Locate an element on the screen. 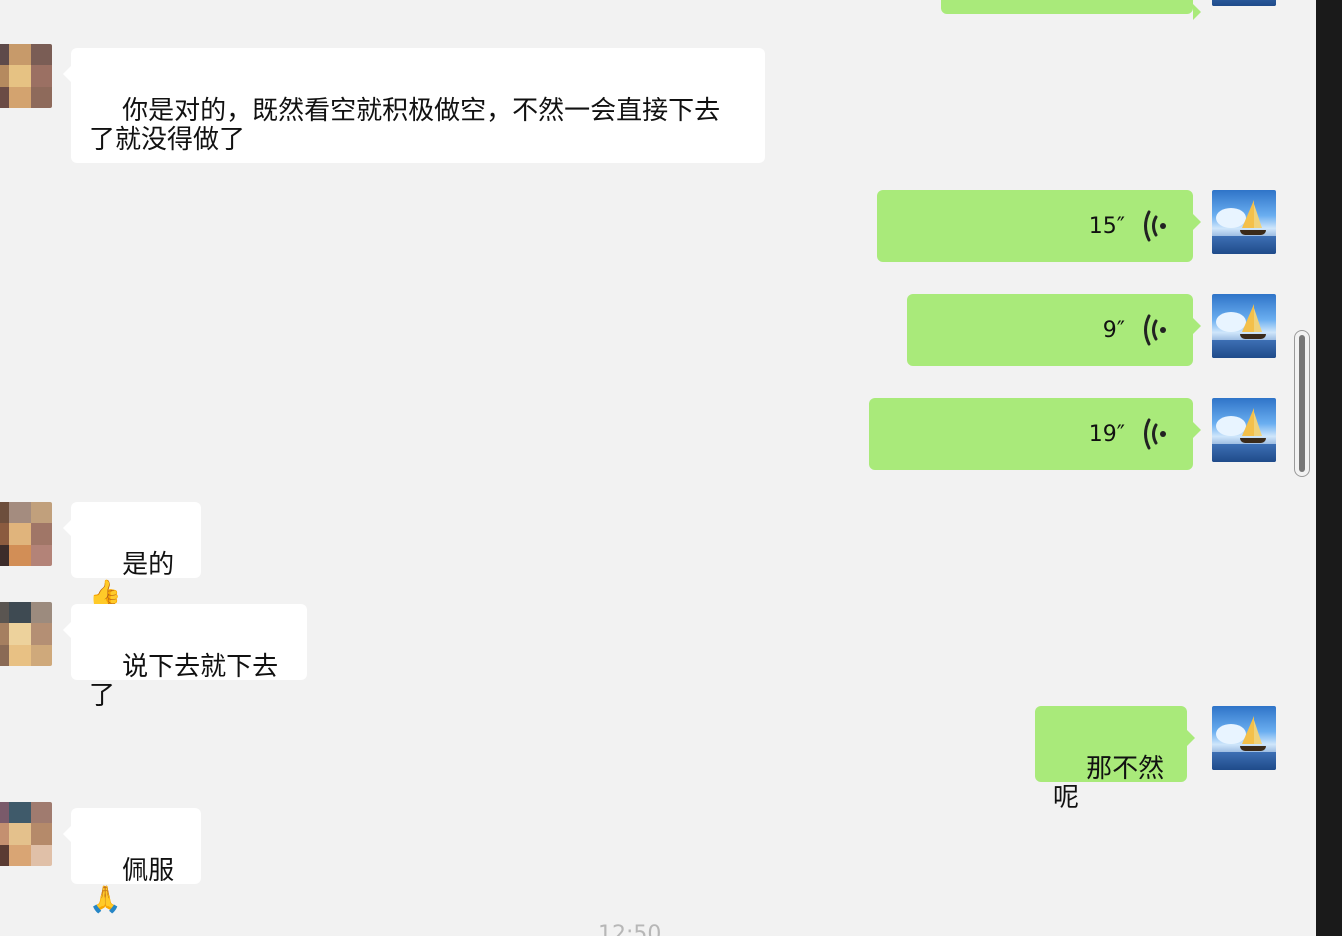  voice-duration: 19″ is located at coordinates (1106, 434).